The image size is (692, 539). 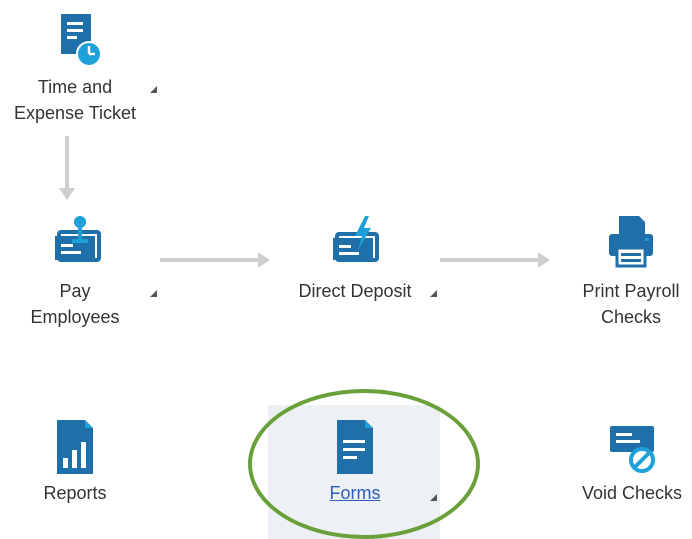 What do you see at coordinates (75, 493) in the screenshot?
I see `reports-label: Reports` at bounding box center [75, 493].